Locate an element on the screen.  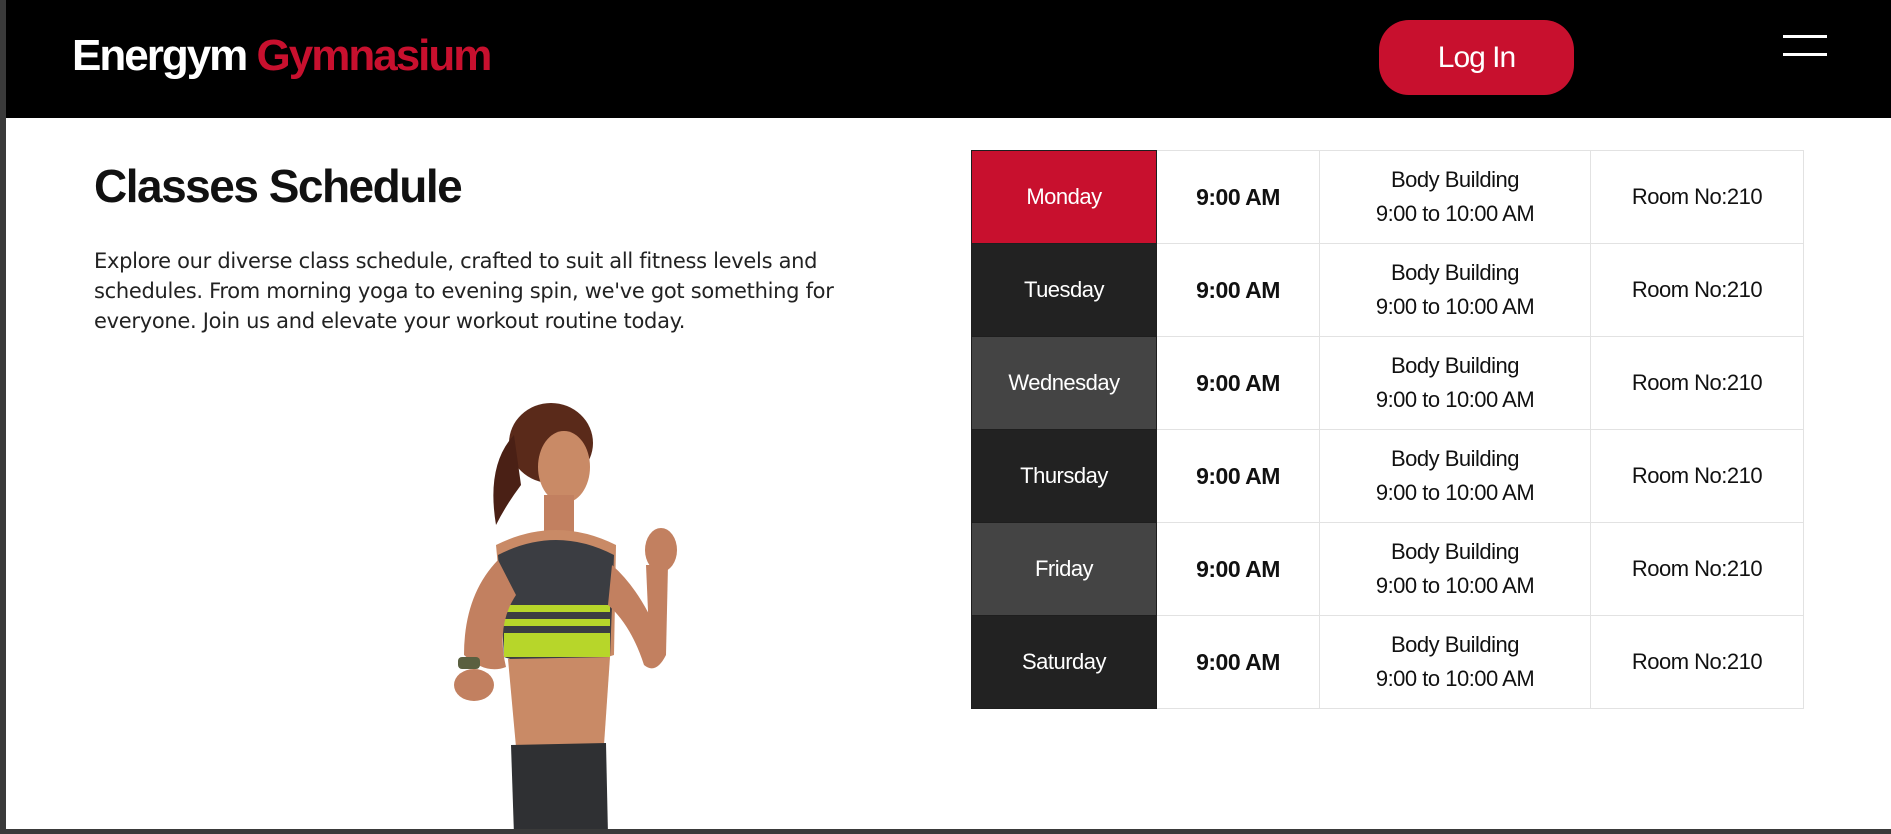
brand-name-primary: Energym is located at coordinates (160, 55).